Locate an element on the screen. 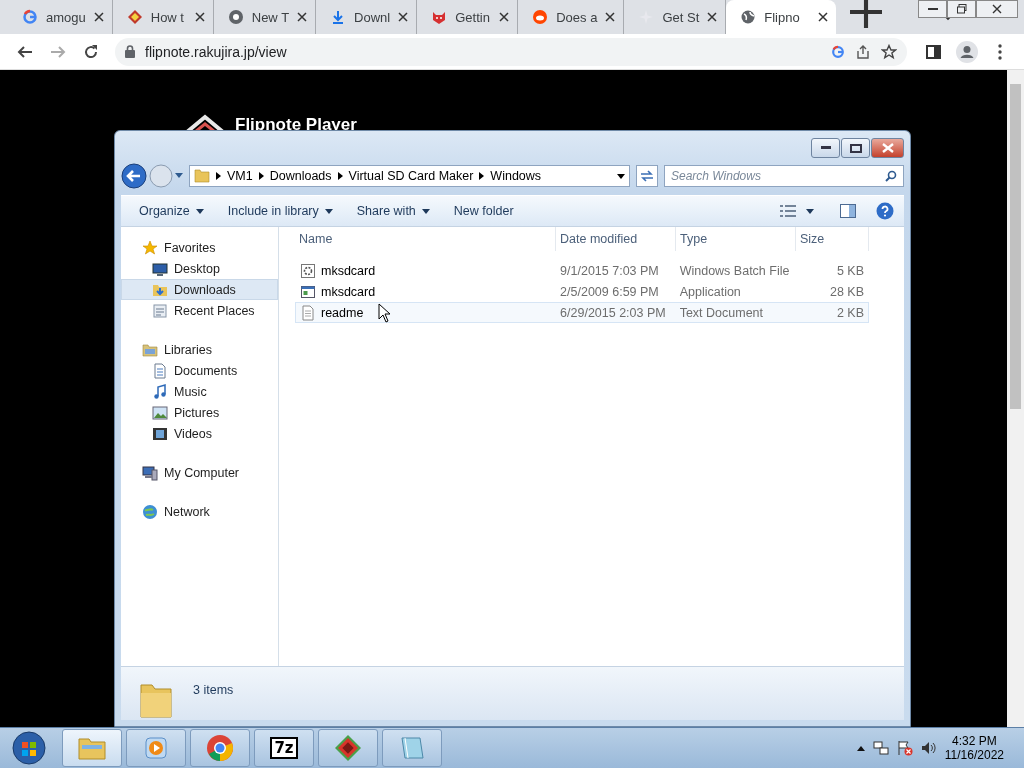 This screenshot has width=1024, height=768. volume-icon is located at coordinates (928, 748).